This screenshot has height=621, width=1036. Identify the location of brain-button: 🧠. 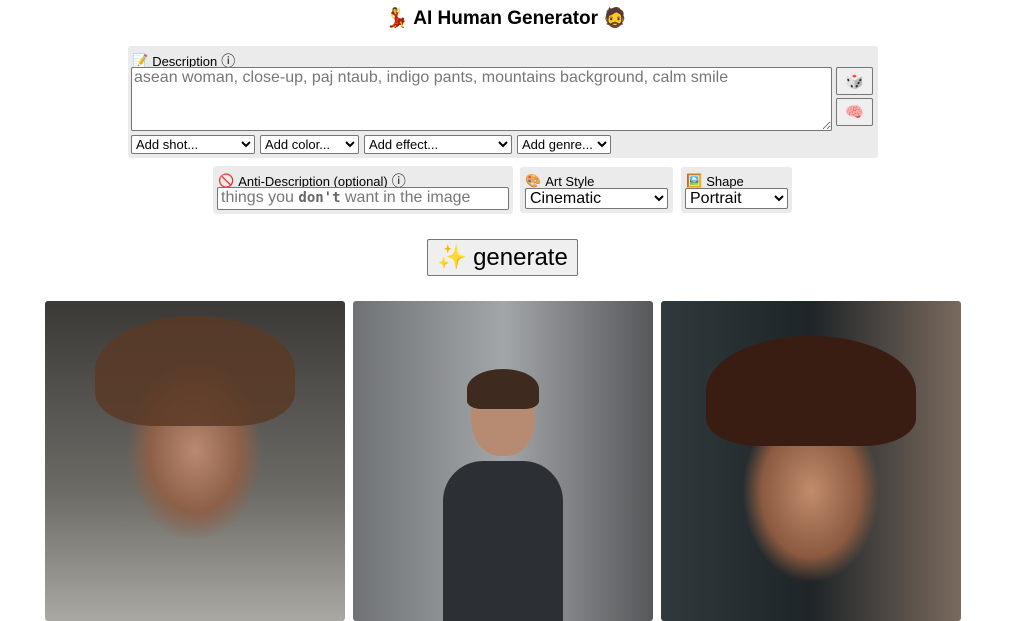
(854, 112).